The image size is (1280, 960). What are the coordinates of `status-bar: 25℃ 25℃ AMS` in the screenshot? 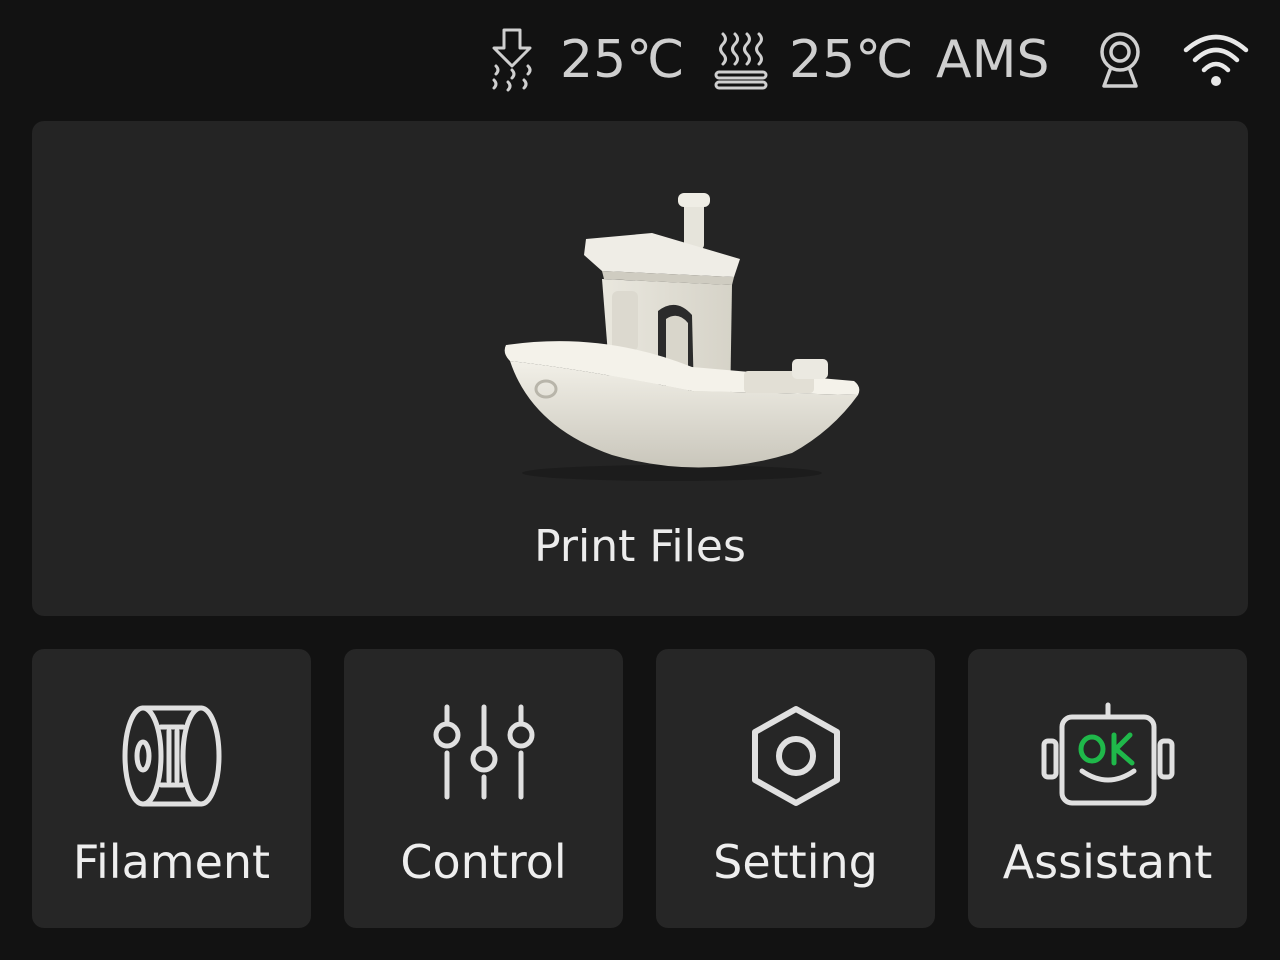 It's located at (640, 60).